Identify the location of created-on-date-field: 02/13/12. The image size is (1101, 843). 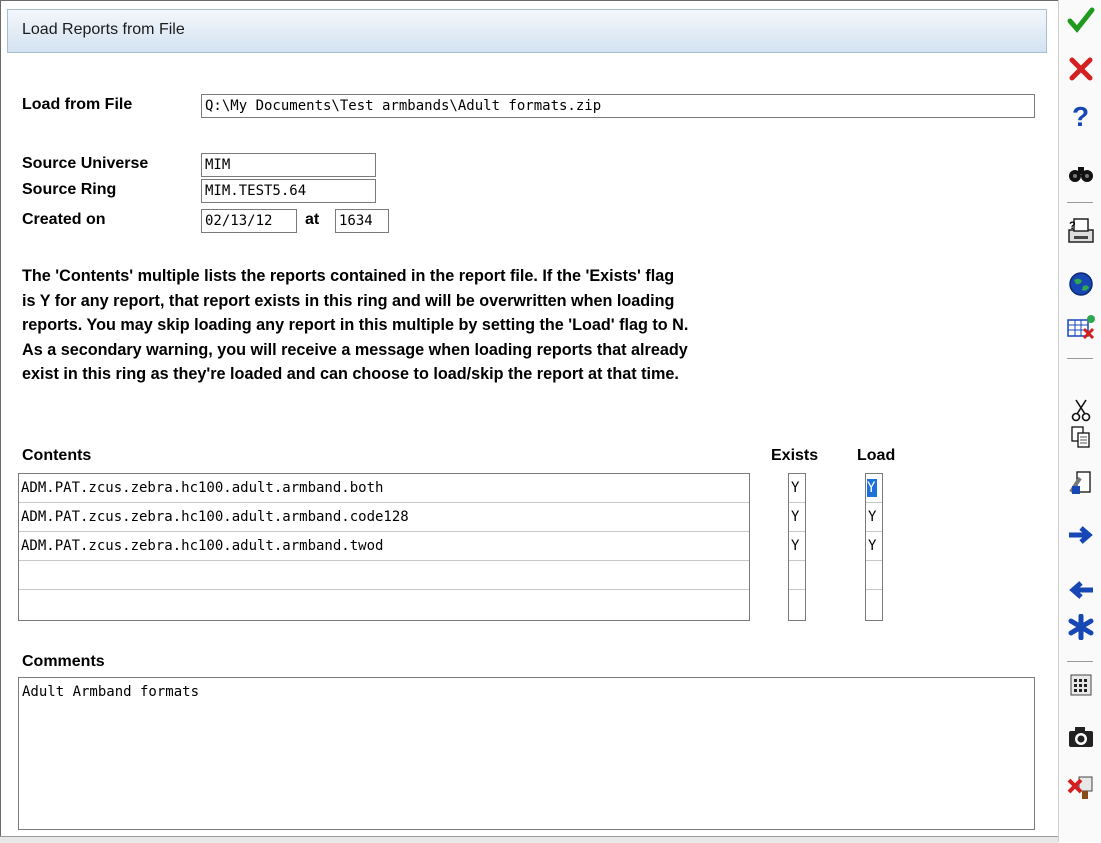
(249, 221).